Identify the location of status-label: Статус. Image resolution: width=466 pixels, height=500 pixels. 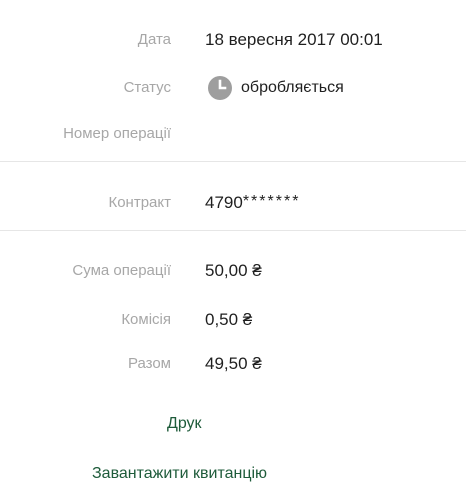
(147, 87).